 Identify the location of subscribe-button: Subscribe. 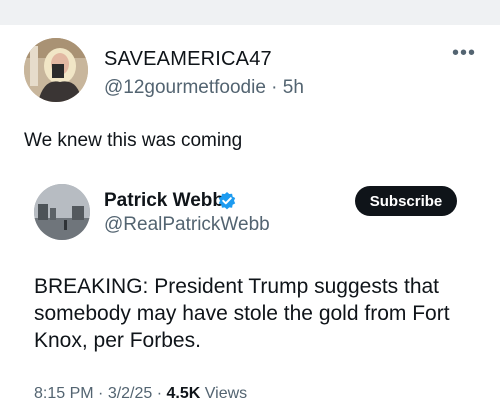
(406, 201).